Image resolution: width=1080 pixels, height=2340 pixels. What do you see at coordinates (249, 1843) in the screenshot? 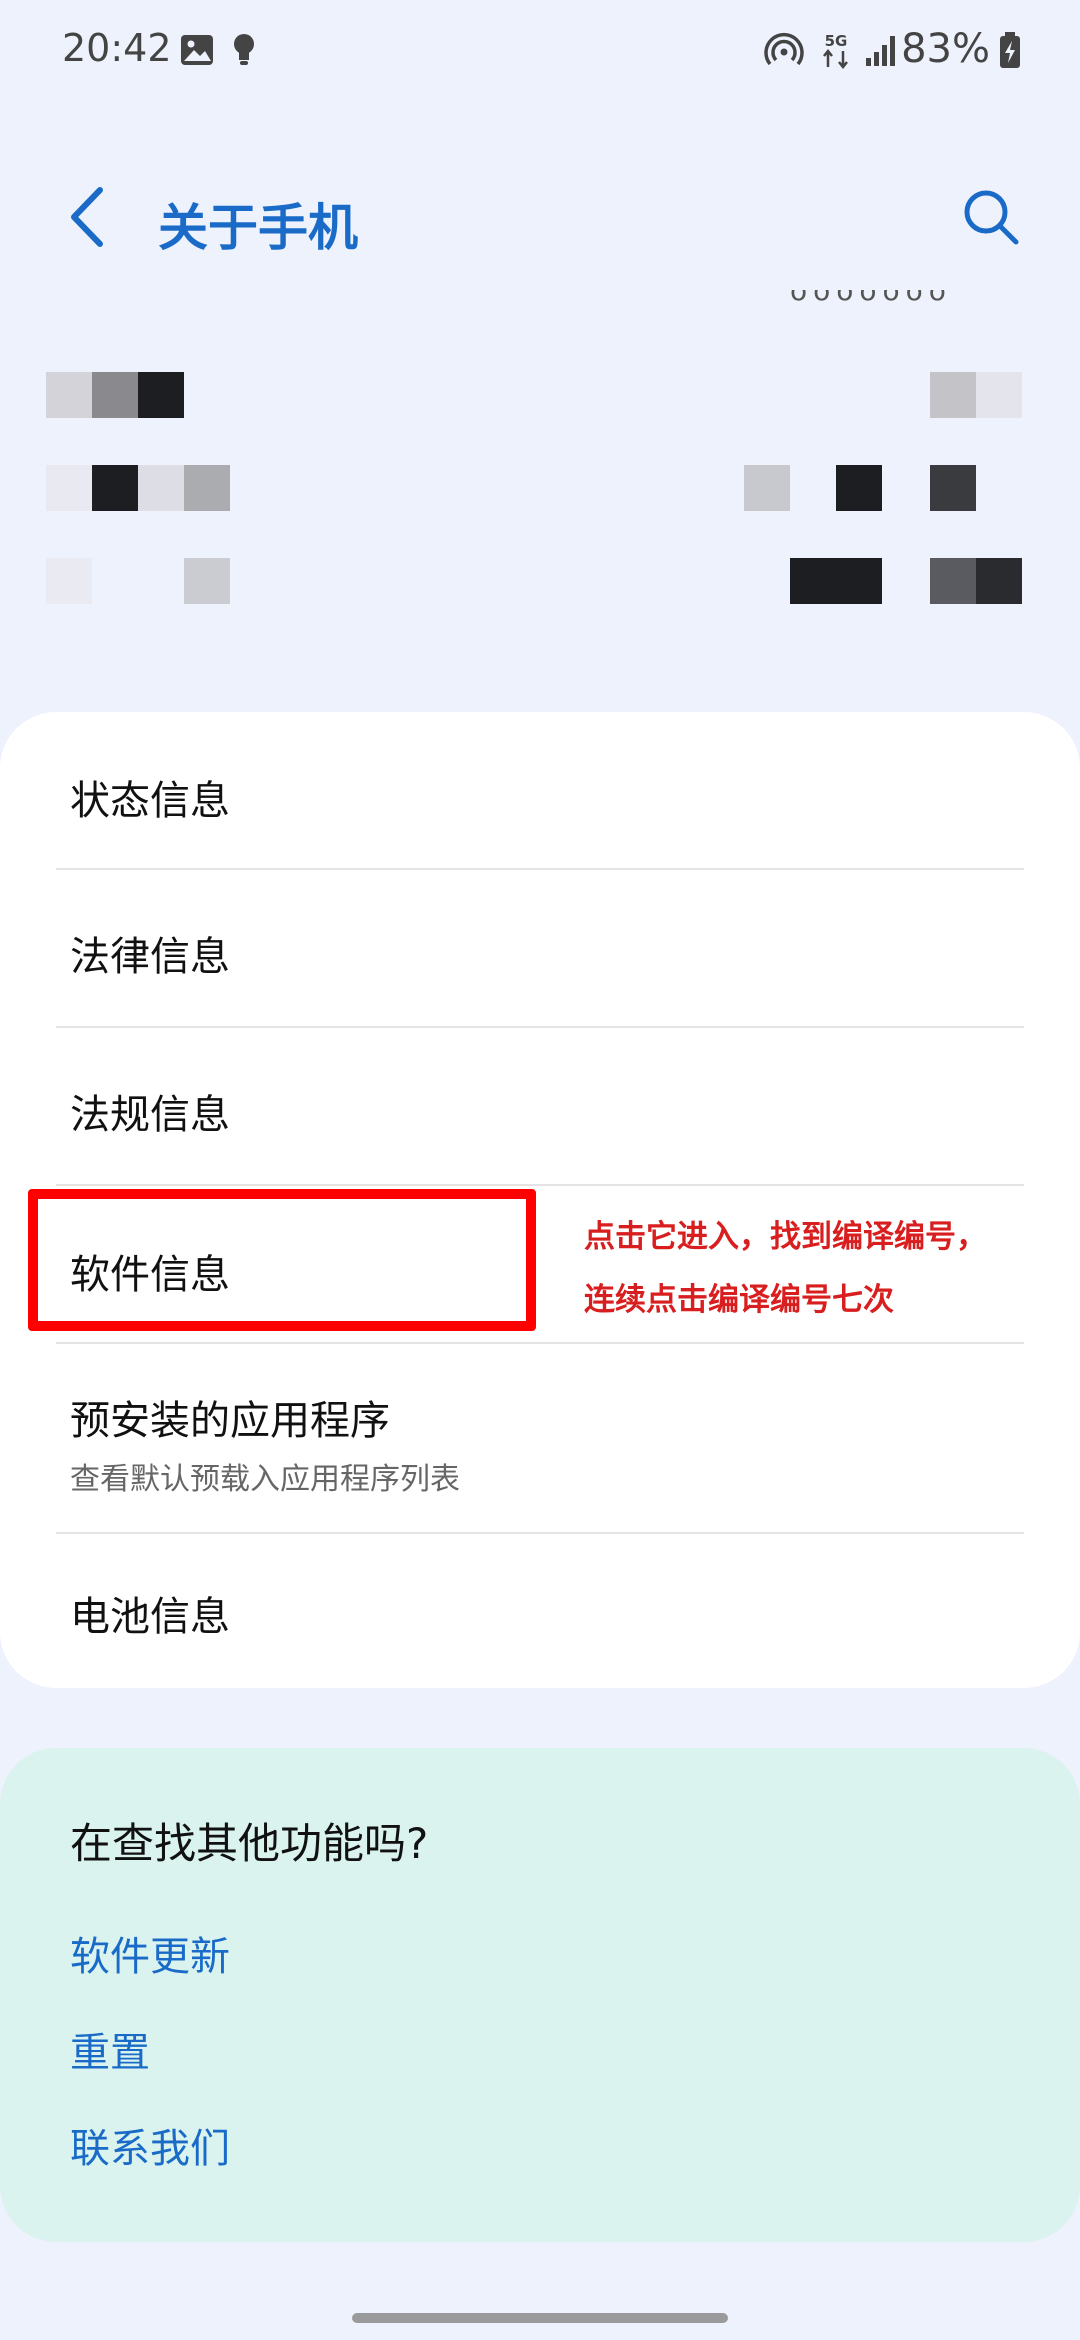
I see `help-heading: 在查找其他功能吗?` at bounding box center [249, 1843].